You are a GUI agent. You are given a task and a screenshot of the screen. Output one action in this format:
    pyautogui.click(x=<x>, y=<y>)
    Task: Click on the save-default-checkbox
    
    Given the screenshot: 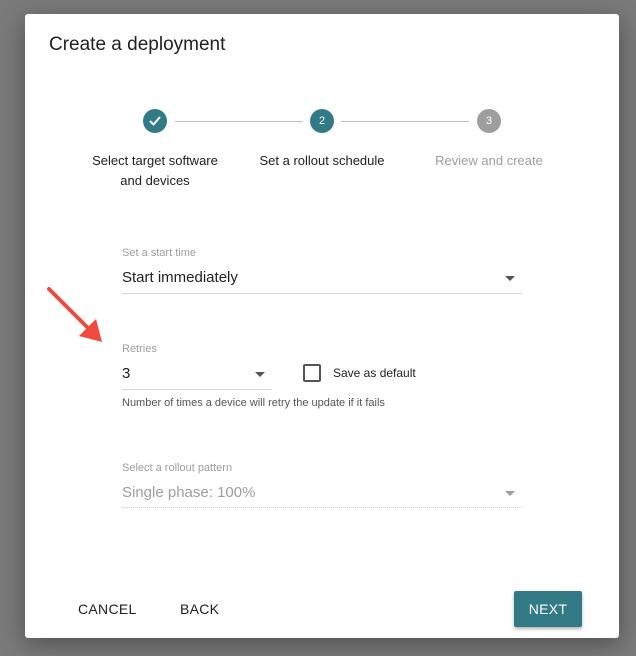 What is the action you would take?
    pyautogui.click(x=312, y=373)
    